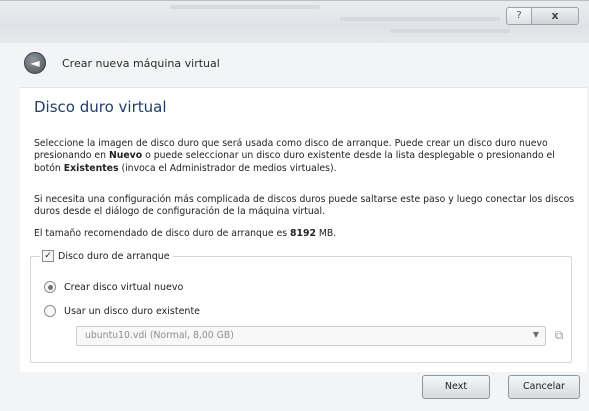  What do you see at coordinates (50, 287) in the screenshot?
I see `radio-selected-icon` at bounding box center [50, 287].